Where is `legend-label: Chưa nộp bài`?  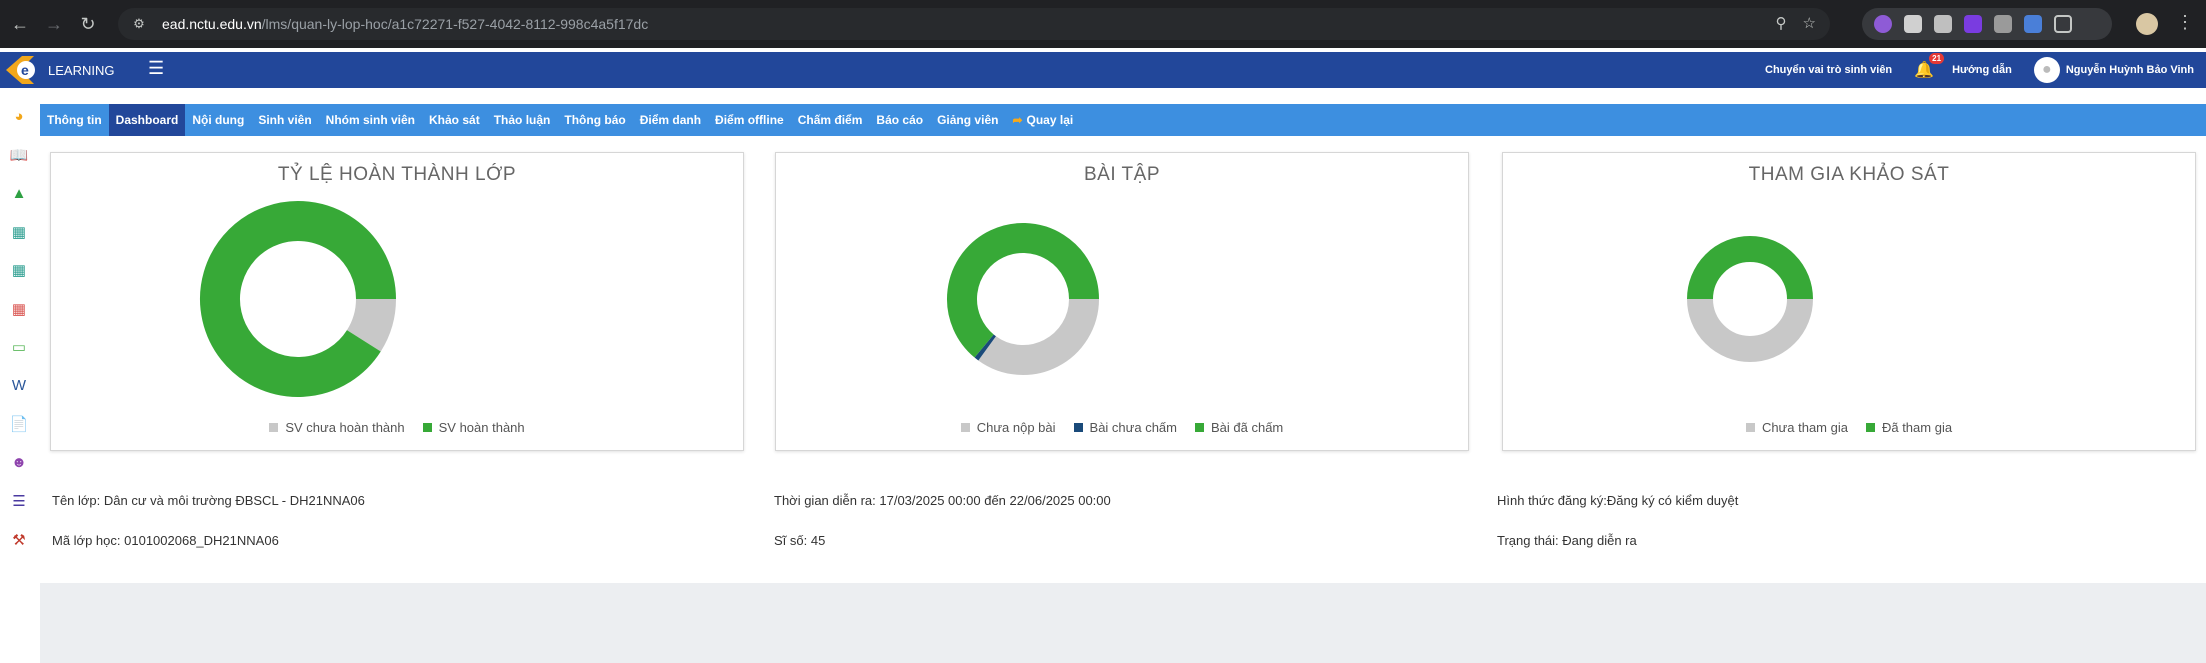
legend-label: Chưa nộp bài is located at coordinates (1016, 427).